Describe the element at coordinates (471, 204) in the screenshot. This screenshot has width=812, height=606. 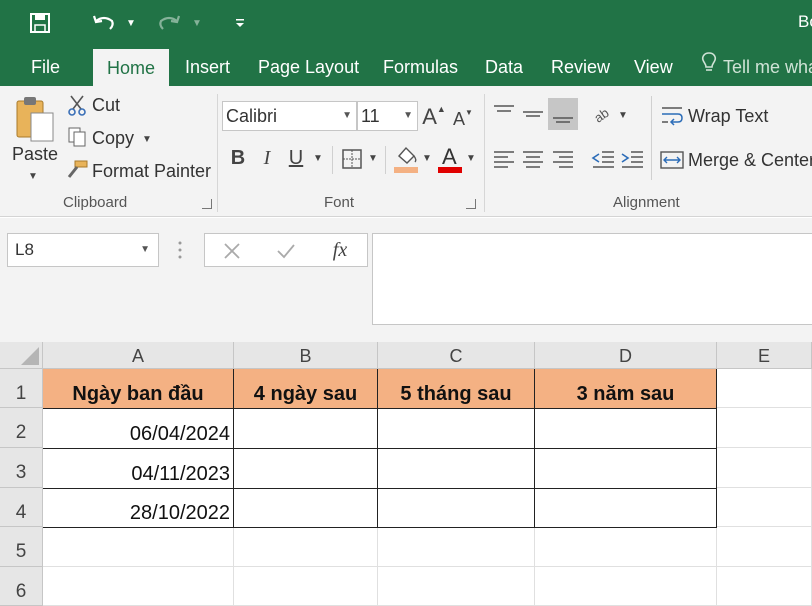
I see `font-launcher-icon` at that location.